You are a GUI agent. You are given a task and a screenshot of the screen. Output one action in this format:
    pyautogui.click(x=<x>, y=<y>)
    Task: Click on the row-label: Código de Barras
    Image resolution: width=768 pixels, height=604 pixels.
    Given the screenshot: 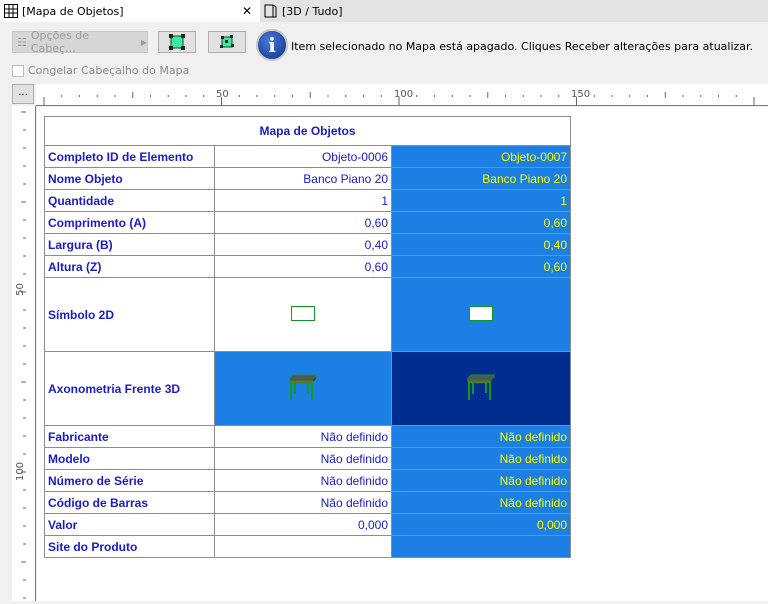 What is the action you would take?
    pyautogui.click(x=129, y=502)
    